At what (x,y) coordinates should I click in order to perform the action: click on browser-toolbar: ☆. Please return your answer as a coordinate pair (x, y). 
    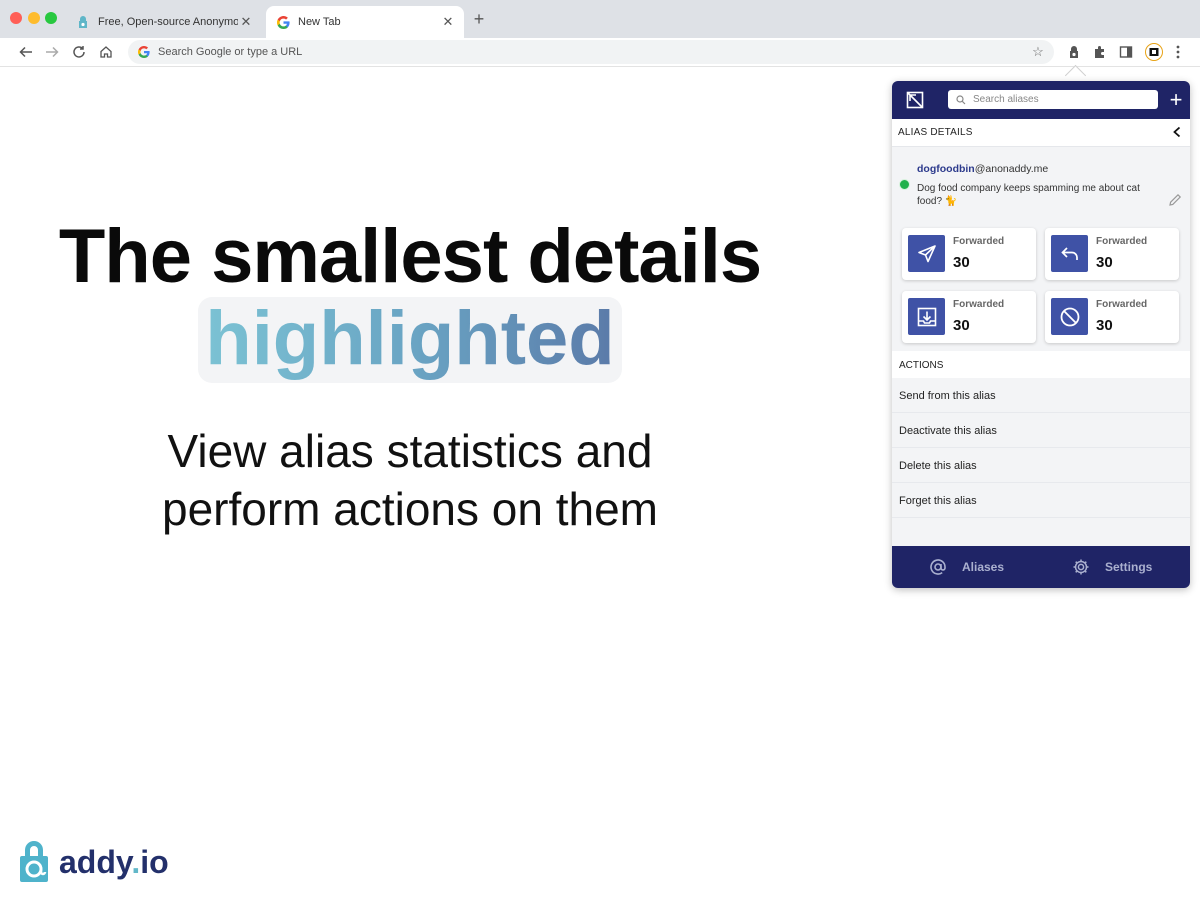
    Looking at the image, I should click on (600, 52).